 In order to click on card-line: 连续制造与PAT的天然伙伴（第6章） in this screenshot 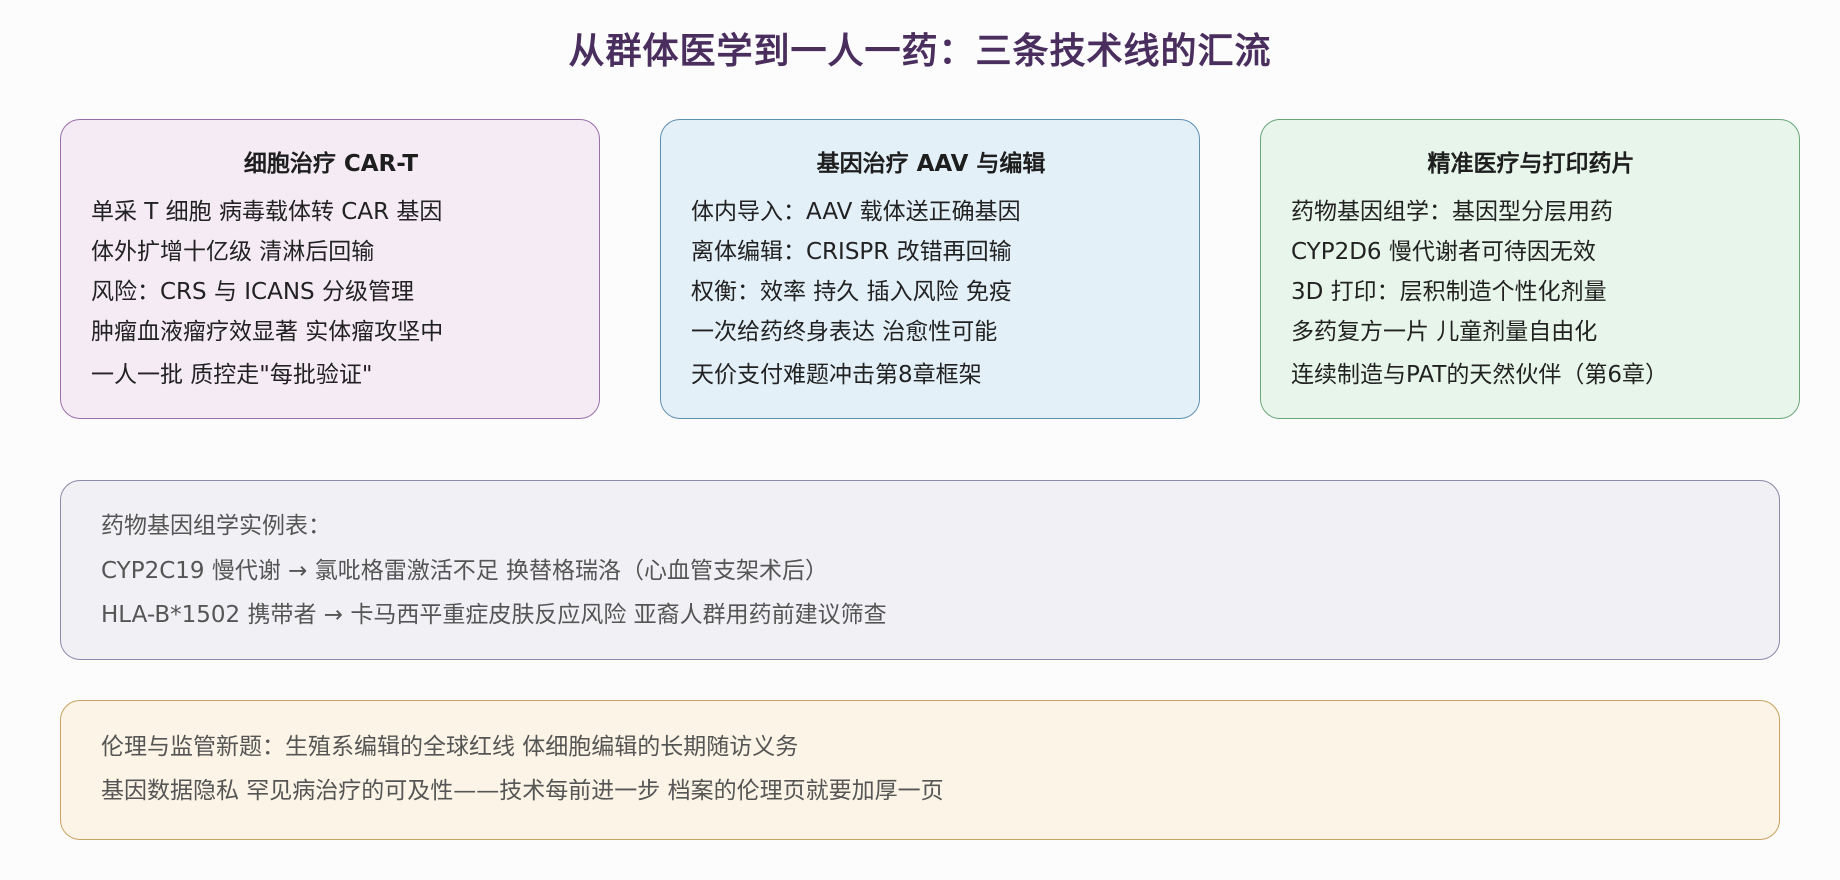, I will do `click(1480, 375)`.